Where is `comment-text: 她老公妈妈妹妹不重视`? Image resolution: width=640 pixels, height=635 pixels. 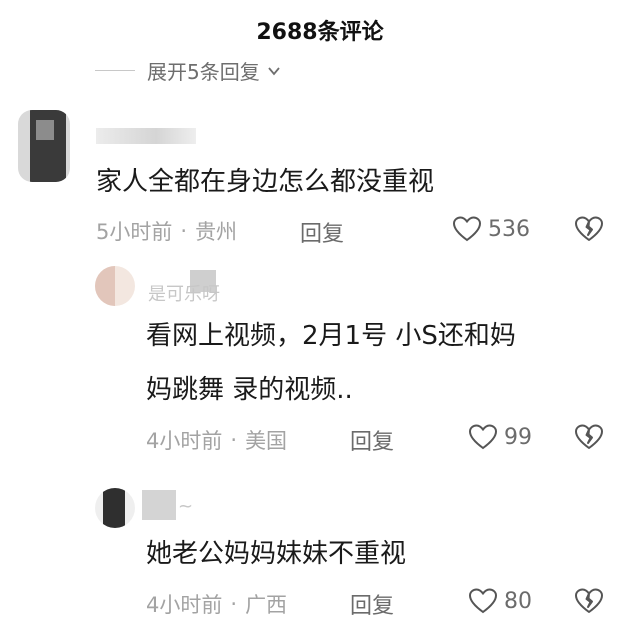 comment-text: 她老公妈妈妹妹不重视 is located at coordinates (276, 554).